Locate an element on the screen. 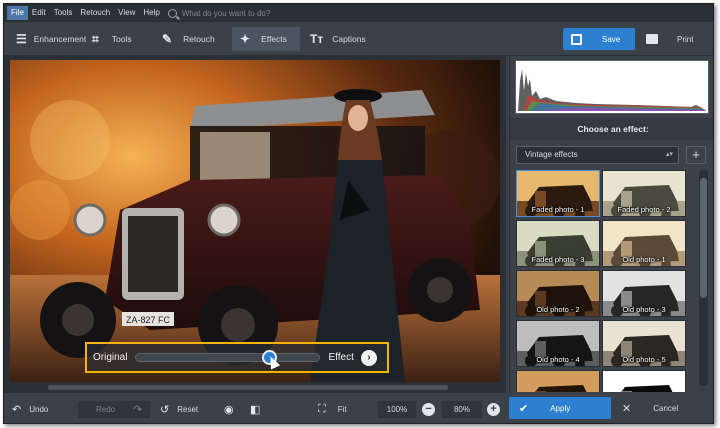 Image resolution: width=720 pixels, height=428 pixels. checkmark-icon: ✔ is located at coordinates (524, 408).